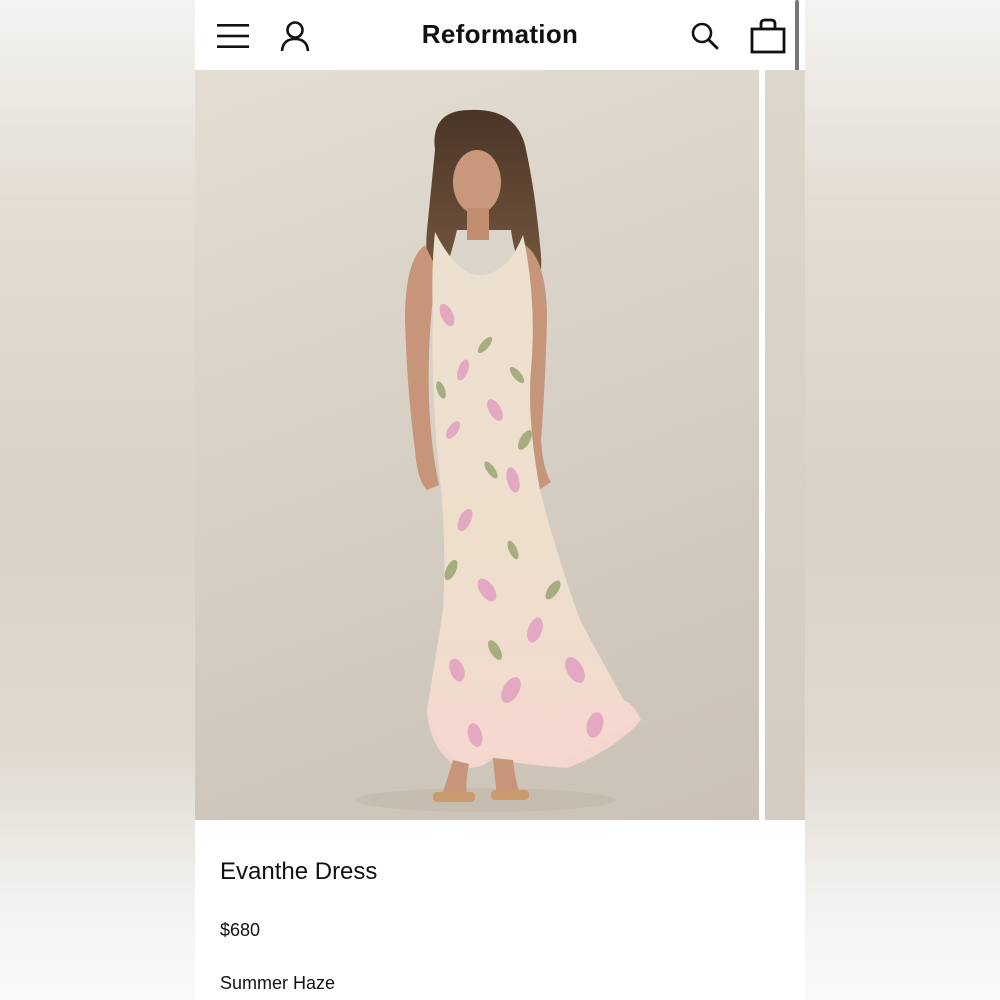 Image resolution: width=1000 pixels, height=1000 pixels. I want to click on search-icon, so click(705, 36).